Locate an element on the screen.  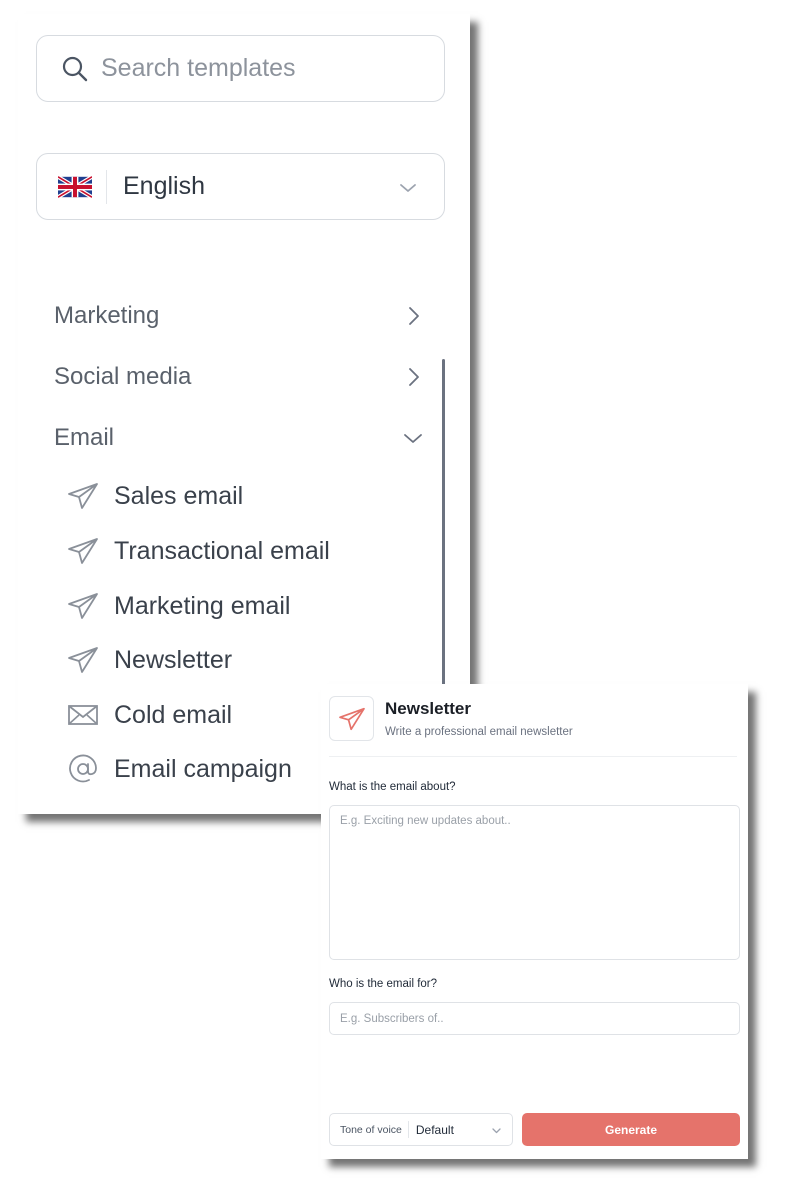
template-label: Sales email is located at coordinates (179, 495).